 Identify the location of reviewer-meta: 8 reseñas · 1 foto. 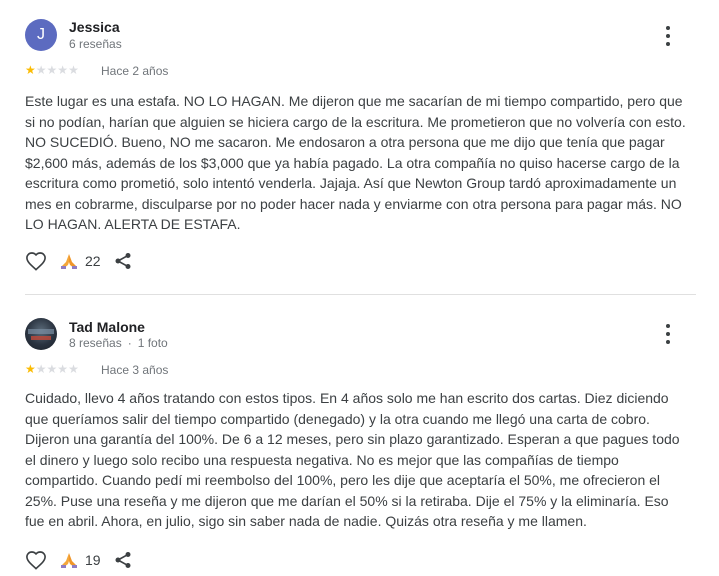
(118, 343).